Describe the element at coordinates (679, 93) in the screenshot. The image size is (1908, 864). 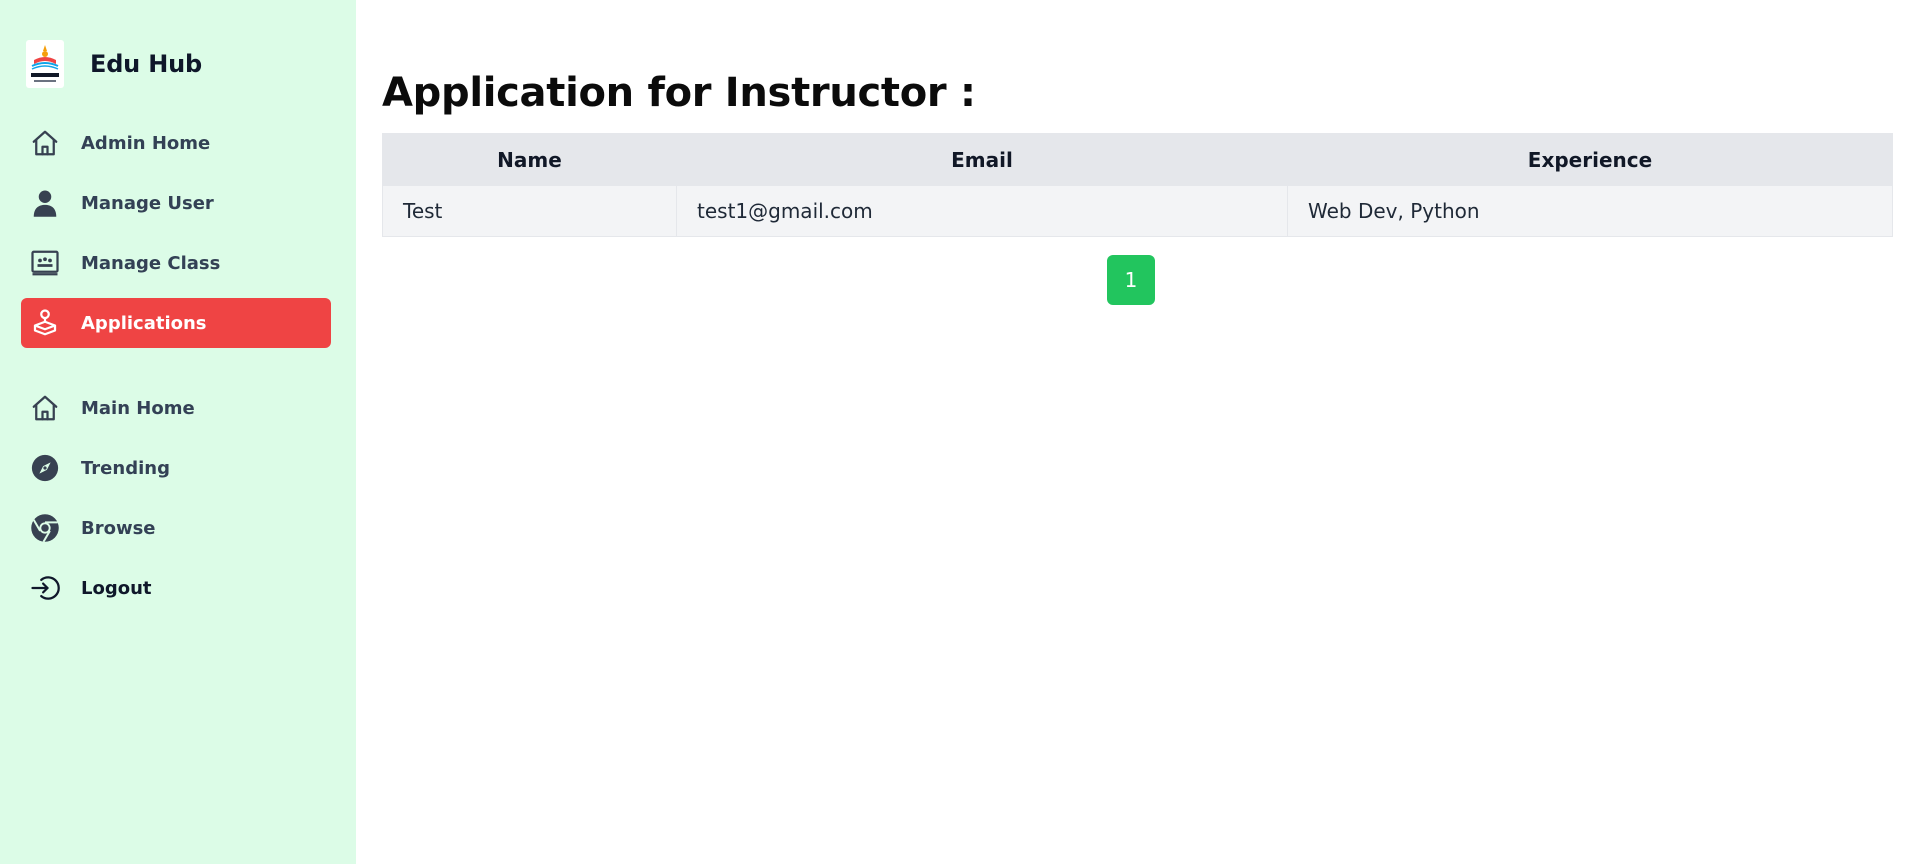
I see `page-title: Application for Instructor :` at that location.